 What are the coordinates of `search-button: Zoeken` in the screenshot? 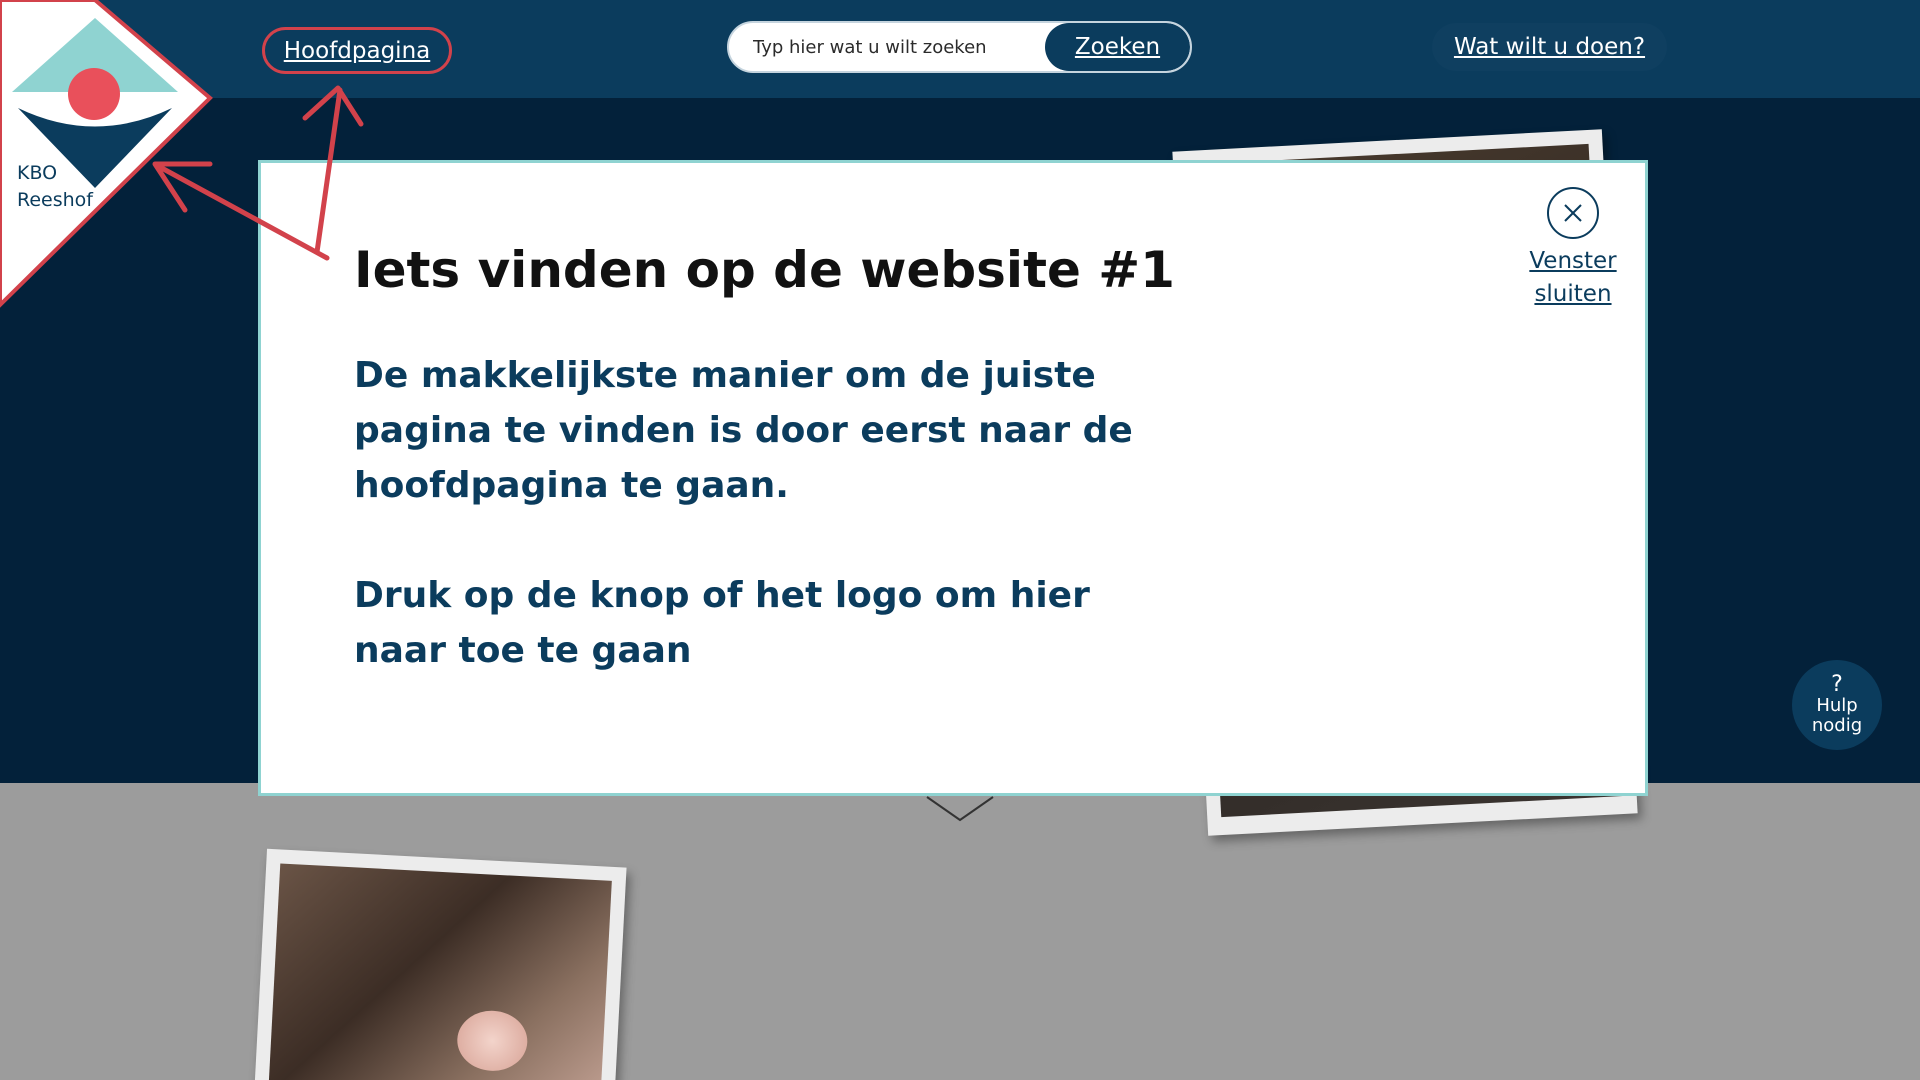 It's located at (1117, 47).